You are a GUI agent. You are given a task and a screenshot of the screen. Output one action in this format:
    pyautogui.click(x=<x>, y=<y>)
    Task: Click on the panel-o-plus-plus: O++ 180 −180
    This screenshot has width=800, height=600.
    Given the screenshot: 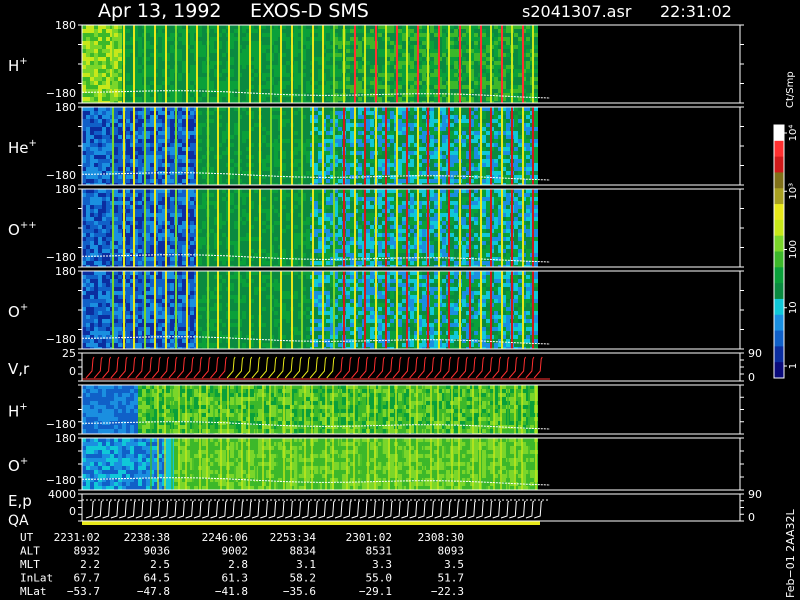 What is the action you would take?
    pyautogui.click(x=376, y=225)
    